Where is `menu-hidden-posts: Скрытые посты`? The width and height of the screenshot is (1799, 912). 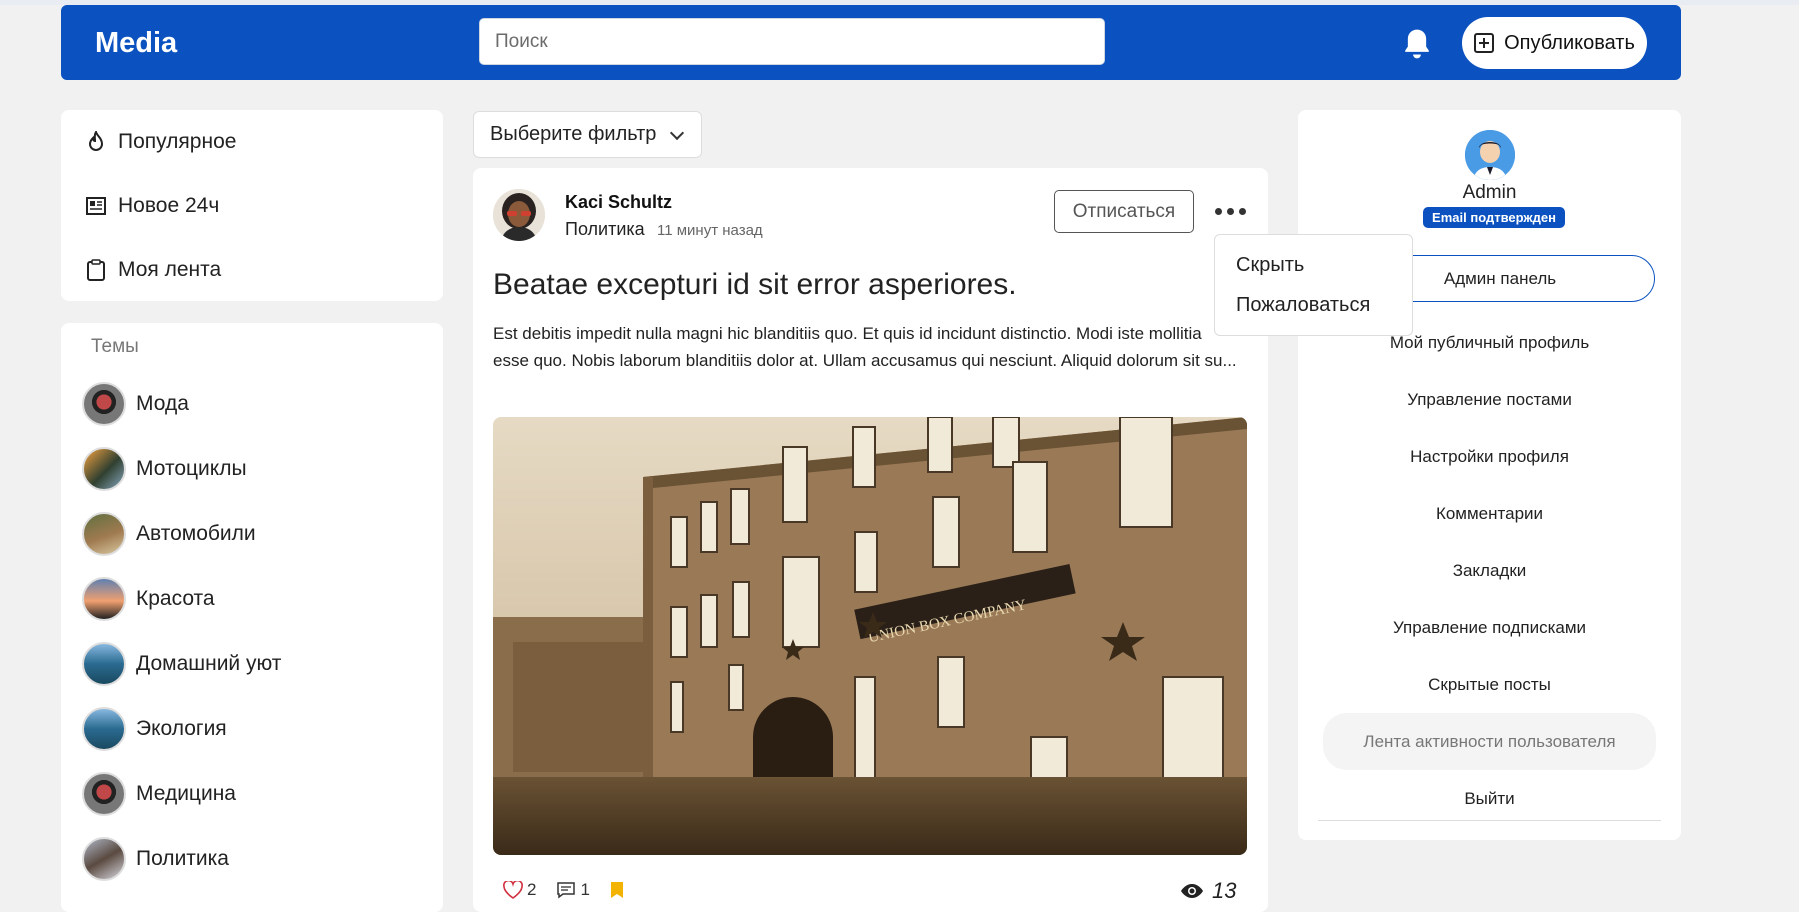
menu-hidden-posts: Скрытые посты is located at coordinates (1489, 684).